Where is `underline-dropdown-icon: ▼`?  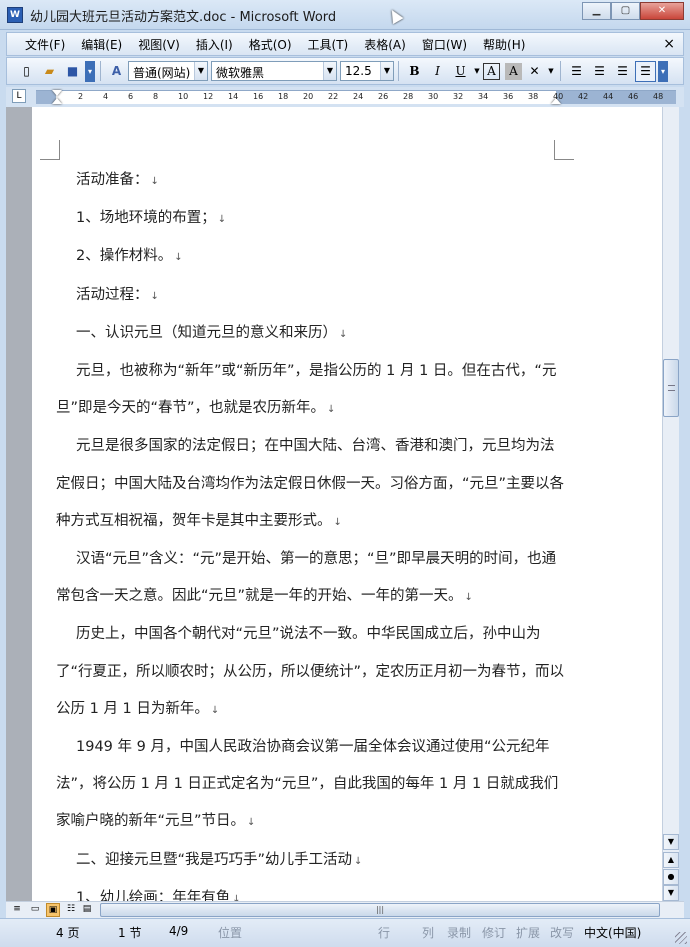
underline-dropdown-icon: ▼ is located at coordinates (477, 71).